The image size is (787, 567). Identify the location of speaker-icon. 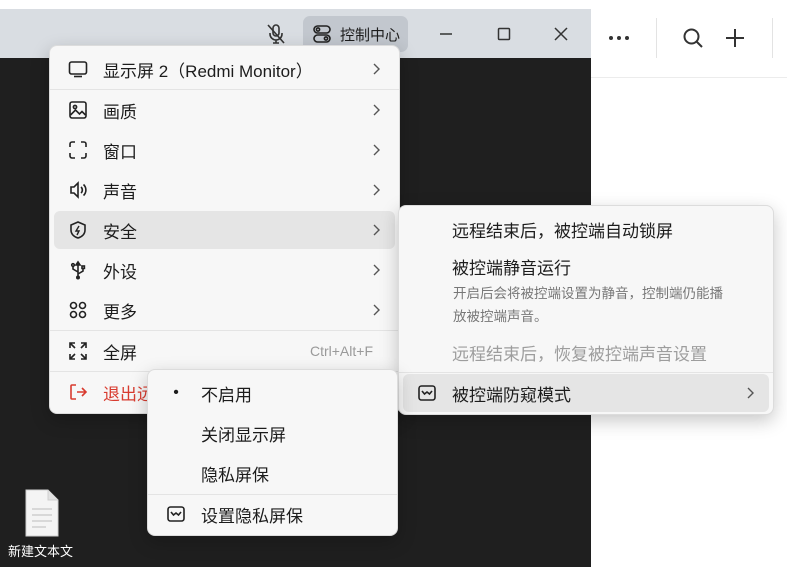
(78, 190).